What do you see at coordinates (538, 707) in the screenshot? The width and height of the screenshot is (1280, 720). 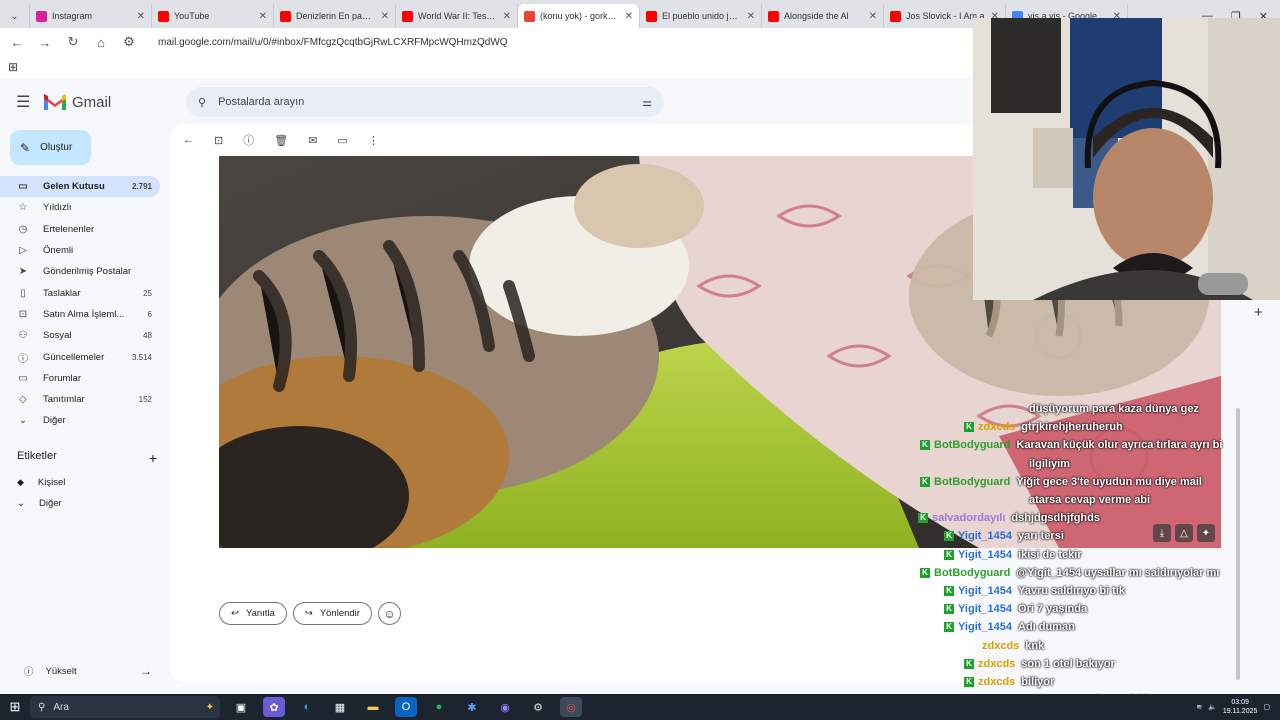 I see `settings-icon: ⚙` at bounding box center [538, 707].